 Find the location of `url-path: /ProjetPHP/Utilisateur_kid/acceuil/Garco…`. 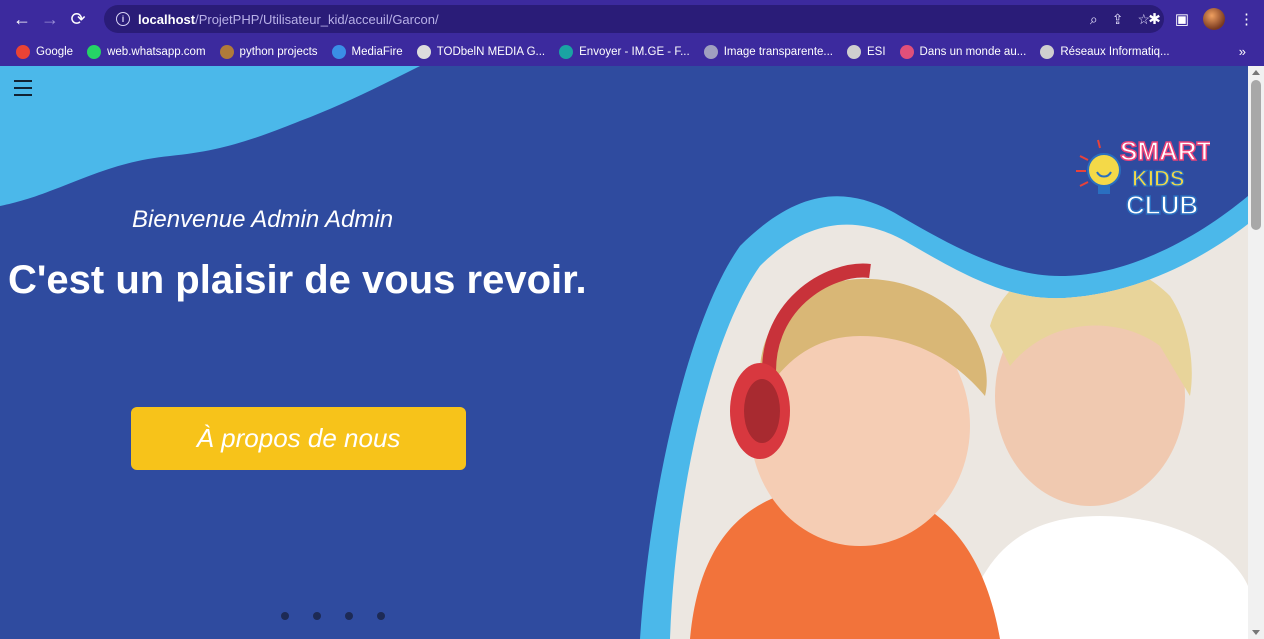

url-path: /ProjetPHP/Utilisateur_kid/acceuil/Garco… is located at coordinates (317, 19).